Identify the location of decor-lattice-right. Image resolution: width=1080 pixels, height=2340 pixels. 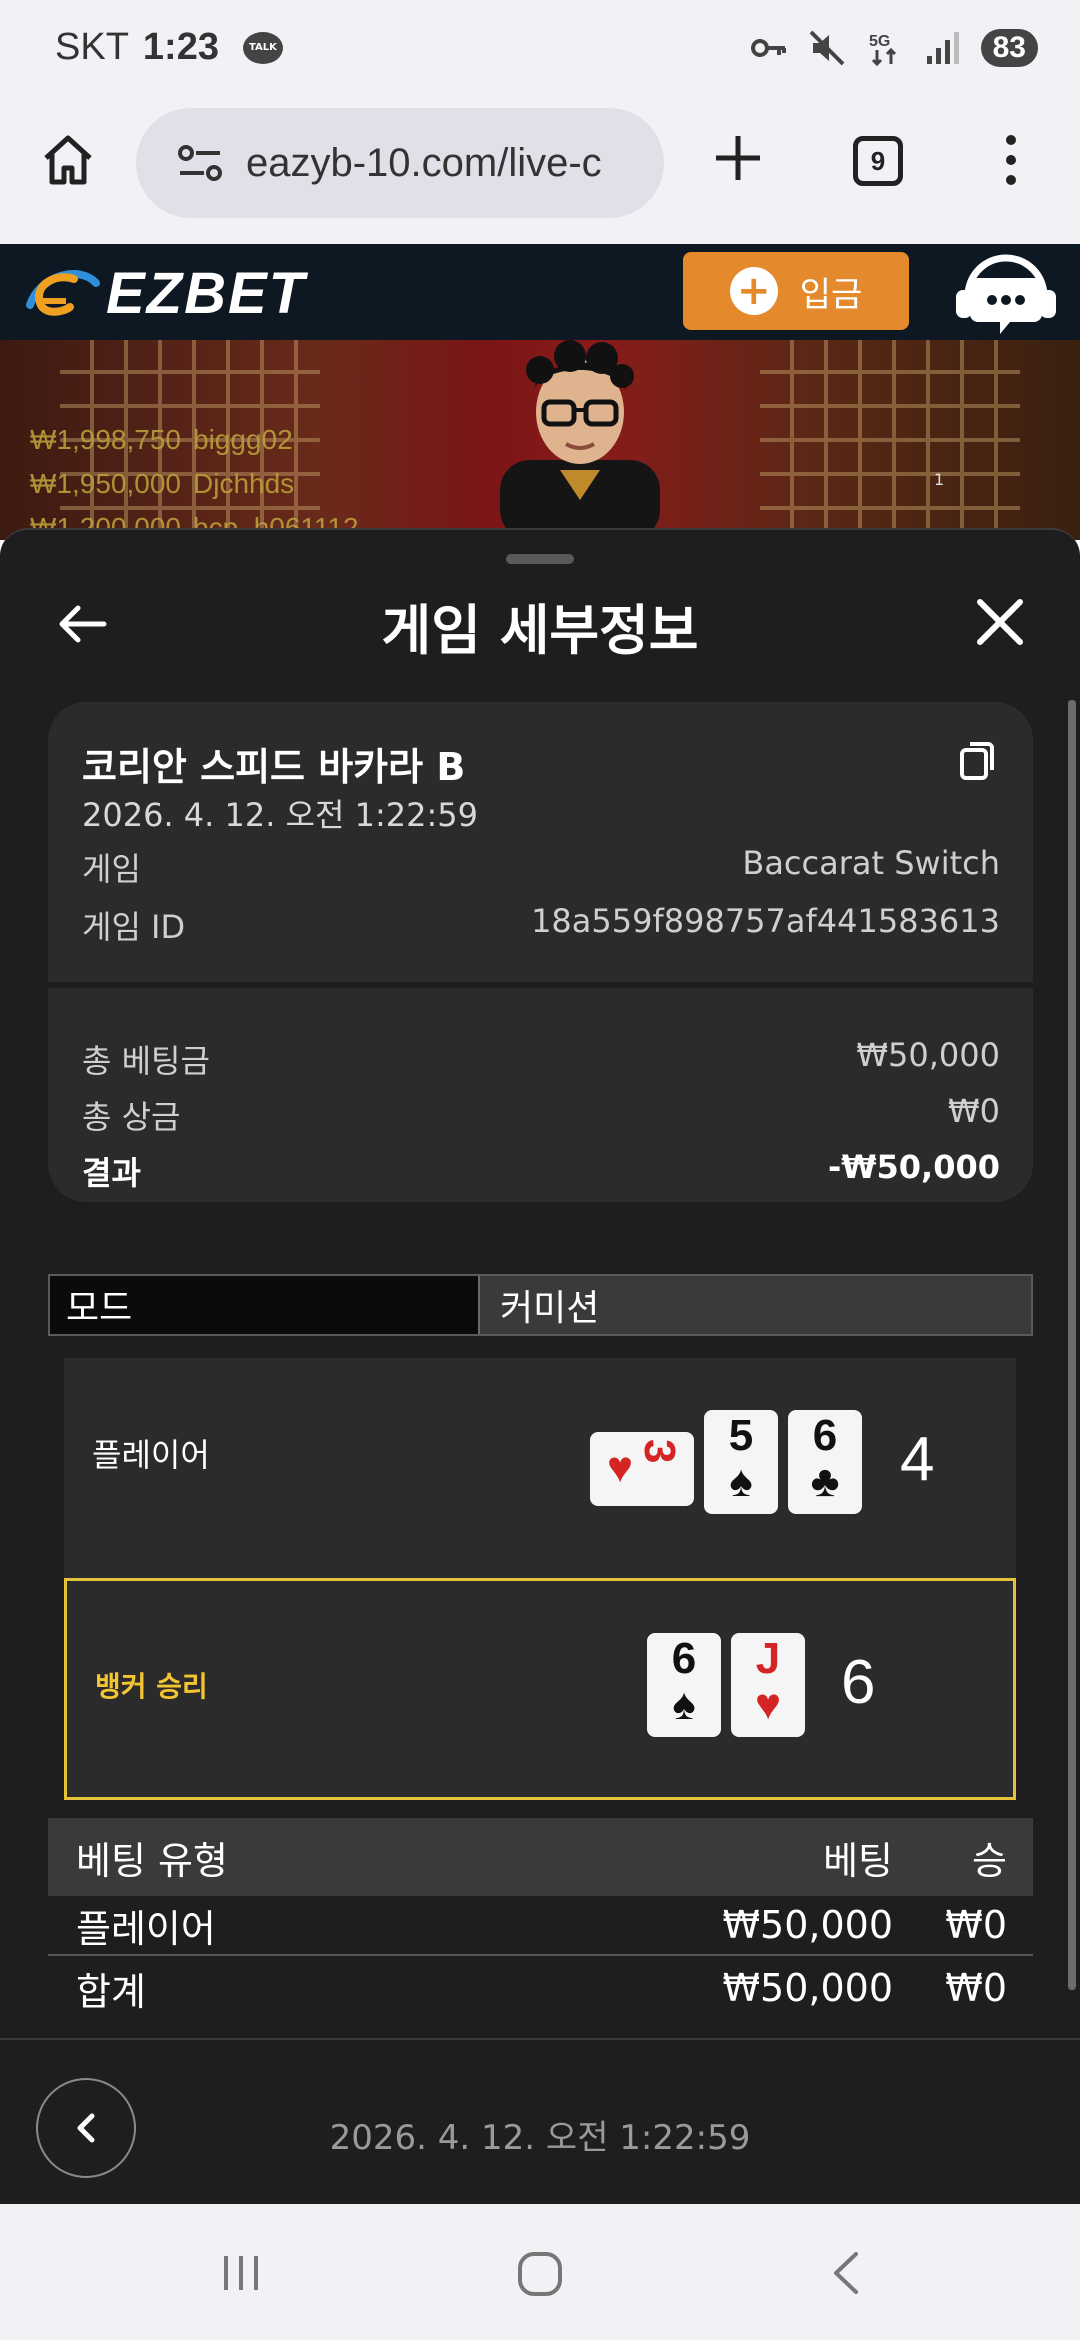
(890, 440).